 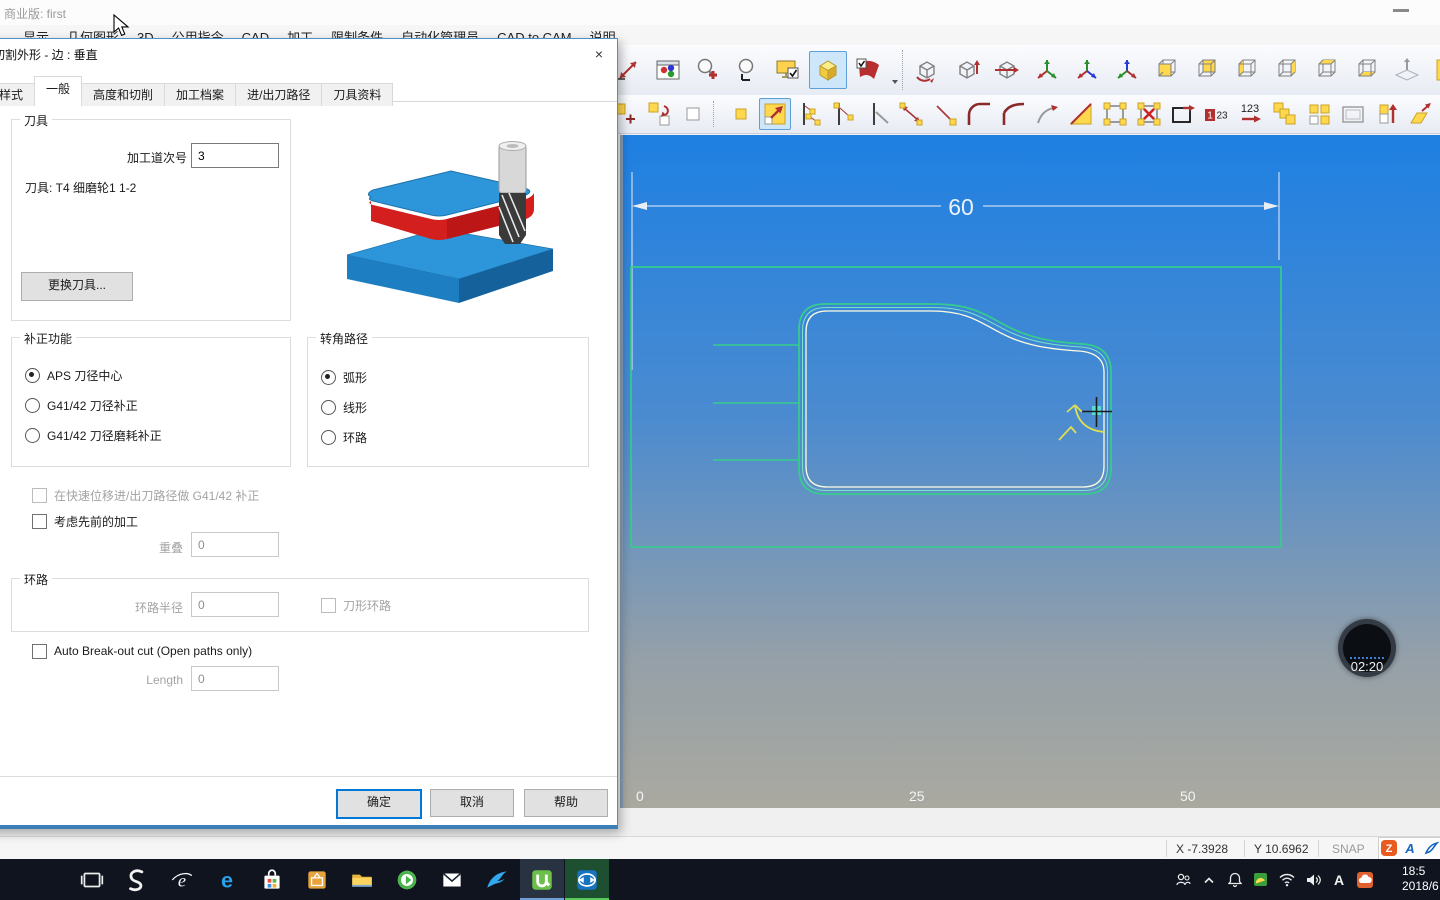 What do you see at coordinates (344, 377) in the screenshot?
I see `corner-option-0: 弧形` at bounding box center [344, 377].